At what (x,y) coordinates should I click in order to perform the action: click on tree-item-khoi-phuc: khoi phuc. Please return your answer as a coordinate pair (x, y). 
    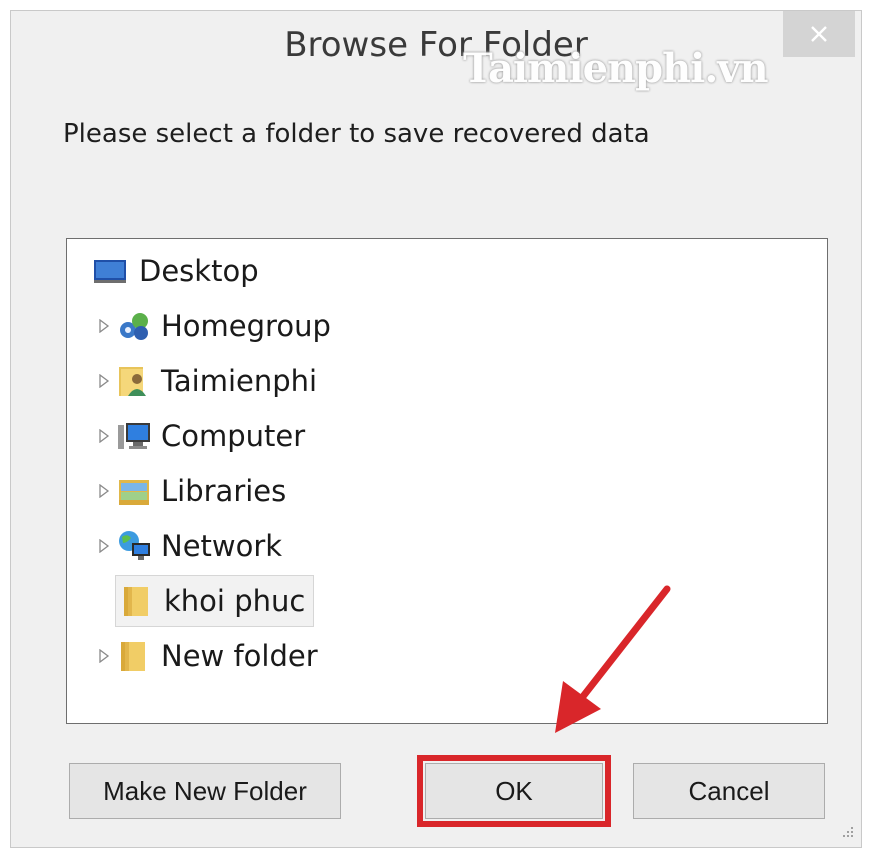
    Looking at the image, I should click on (215, 601).